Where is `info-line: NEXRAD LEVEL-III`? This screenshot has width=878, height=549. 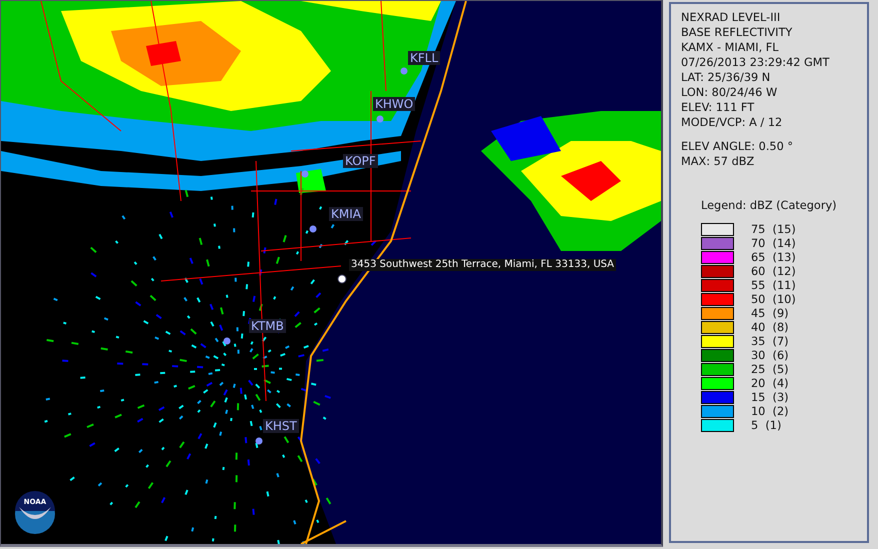 info-line: NEXRAD LEVEL-III is located at coordinates (731, 17).